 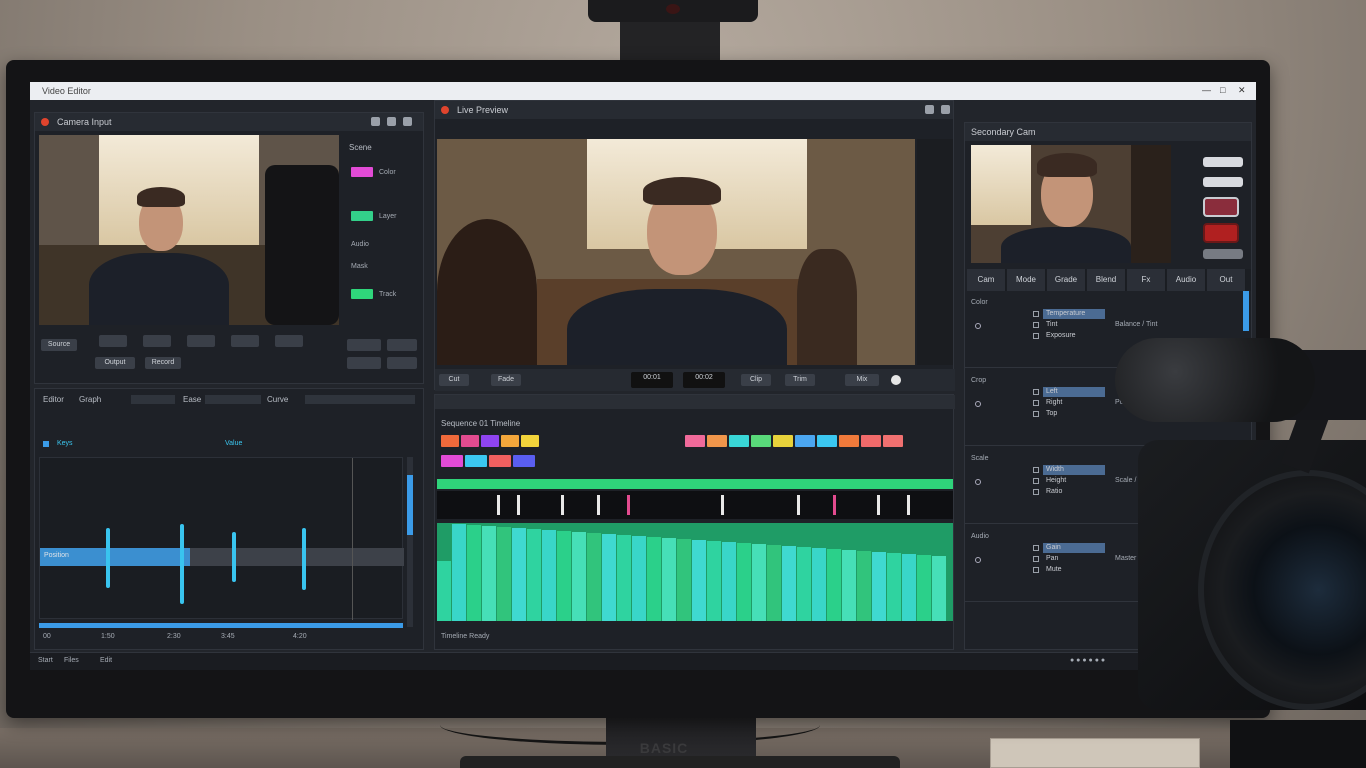 I want to click on side-button-label: Layer, so click(x=388, y=216).